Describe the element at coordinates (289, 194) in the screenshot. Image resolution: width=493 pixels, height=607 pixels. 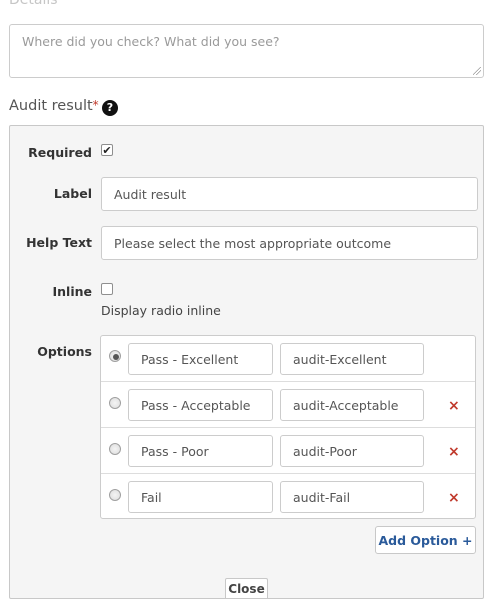
I see `label-input: Audit result` at that location.